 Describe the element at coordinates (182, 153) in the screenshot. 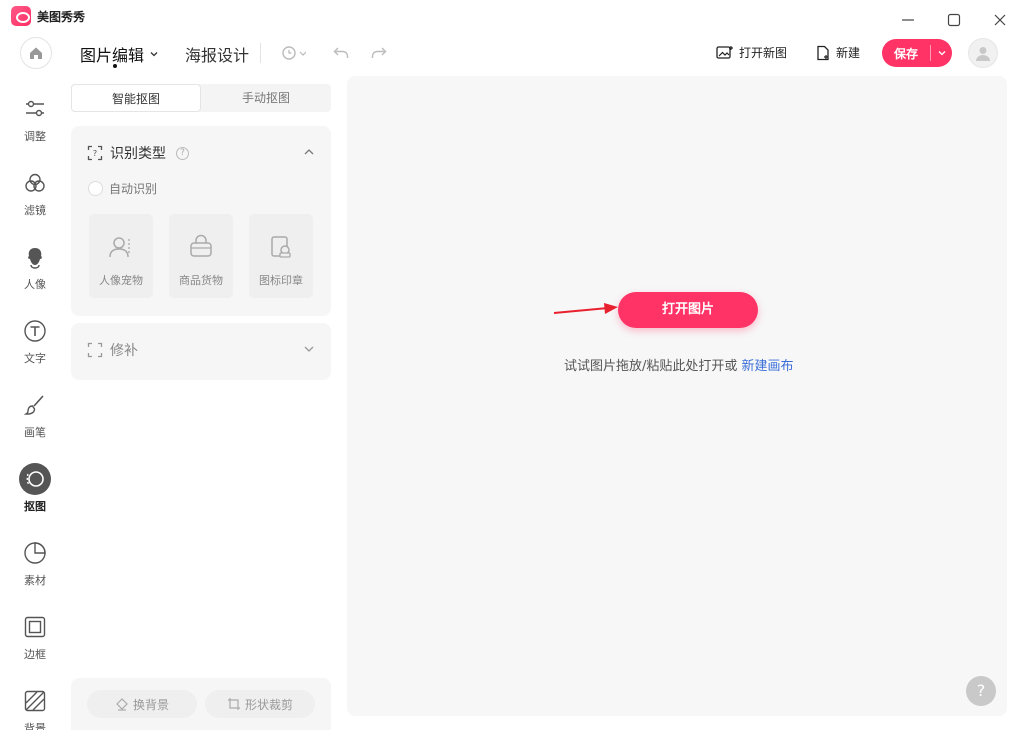

I see `help-hint-icon: ?` at that location.